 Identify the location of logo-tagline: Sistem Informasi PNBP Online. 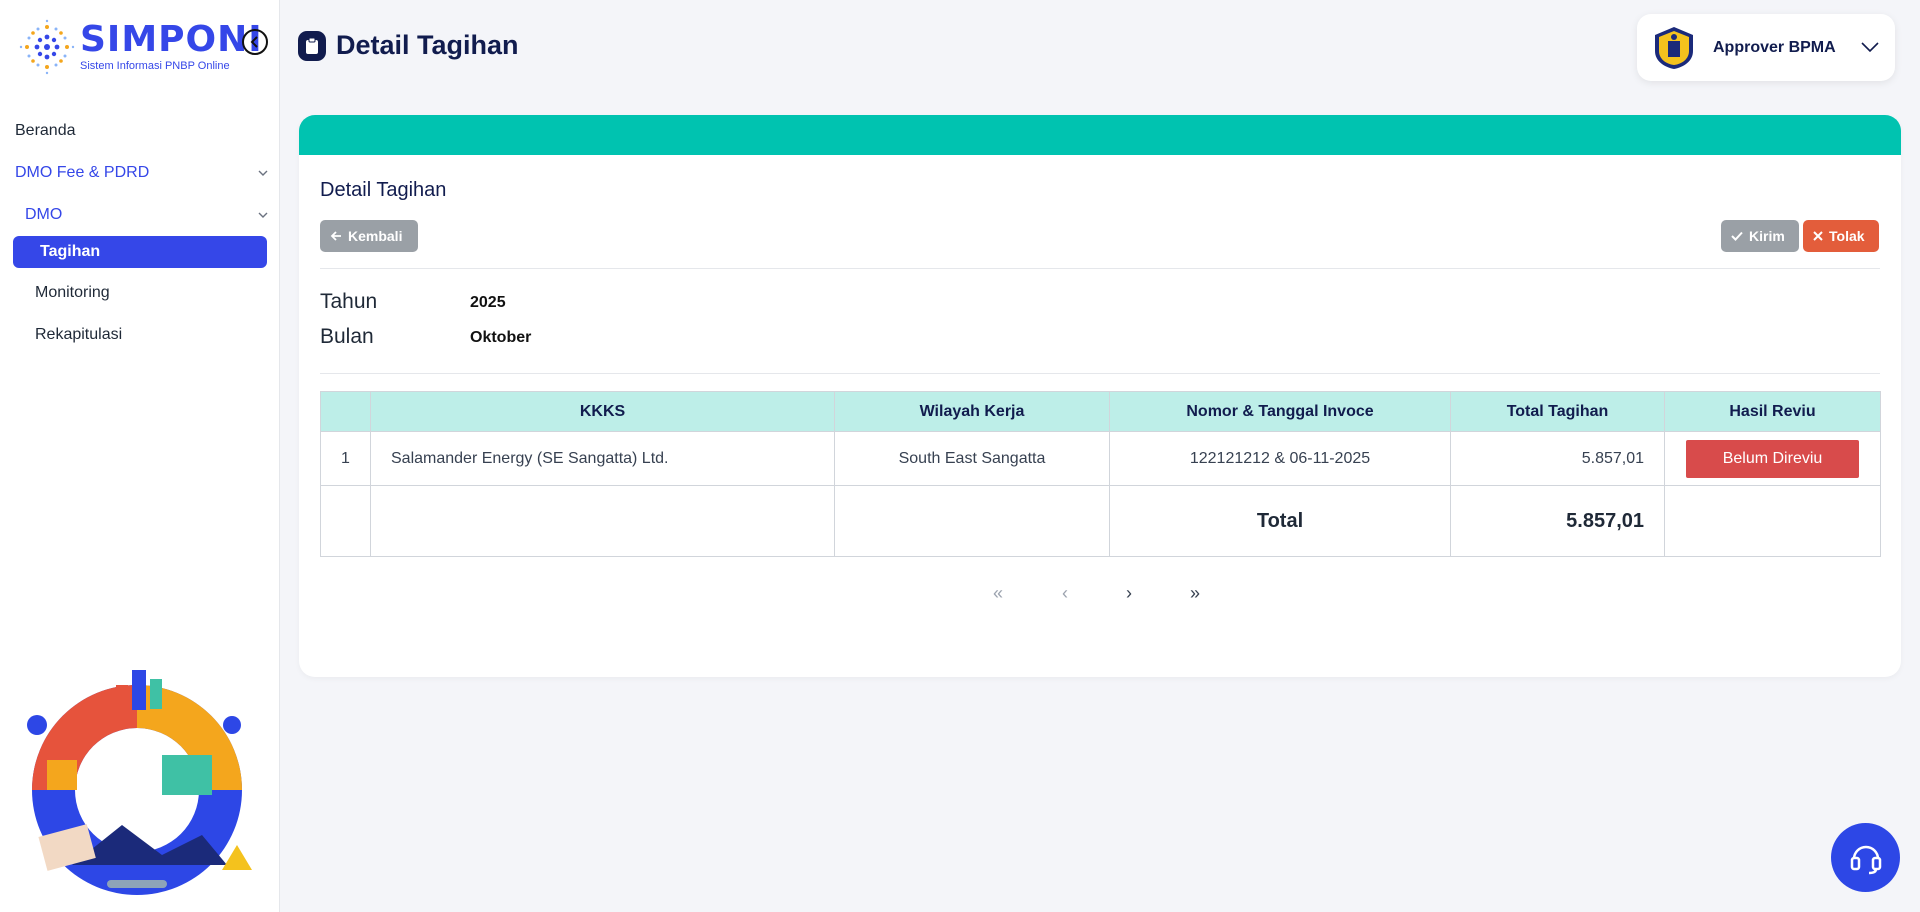
(155, 66).